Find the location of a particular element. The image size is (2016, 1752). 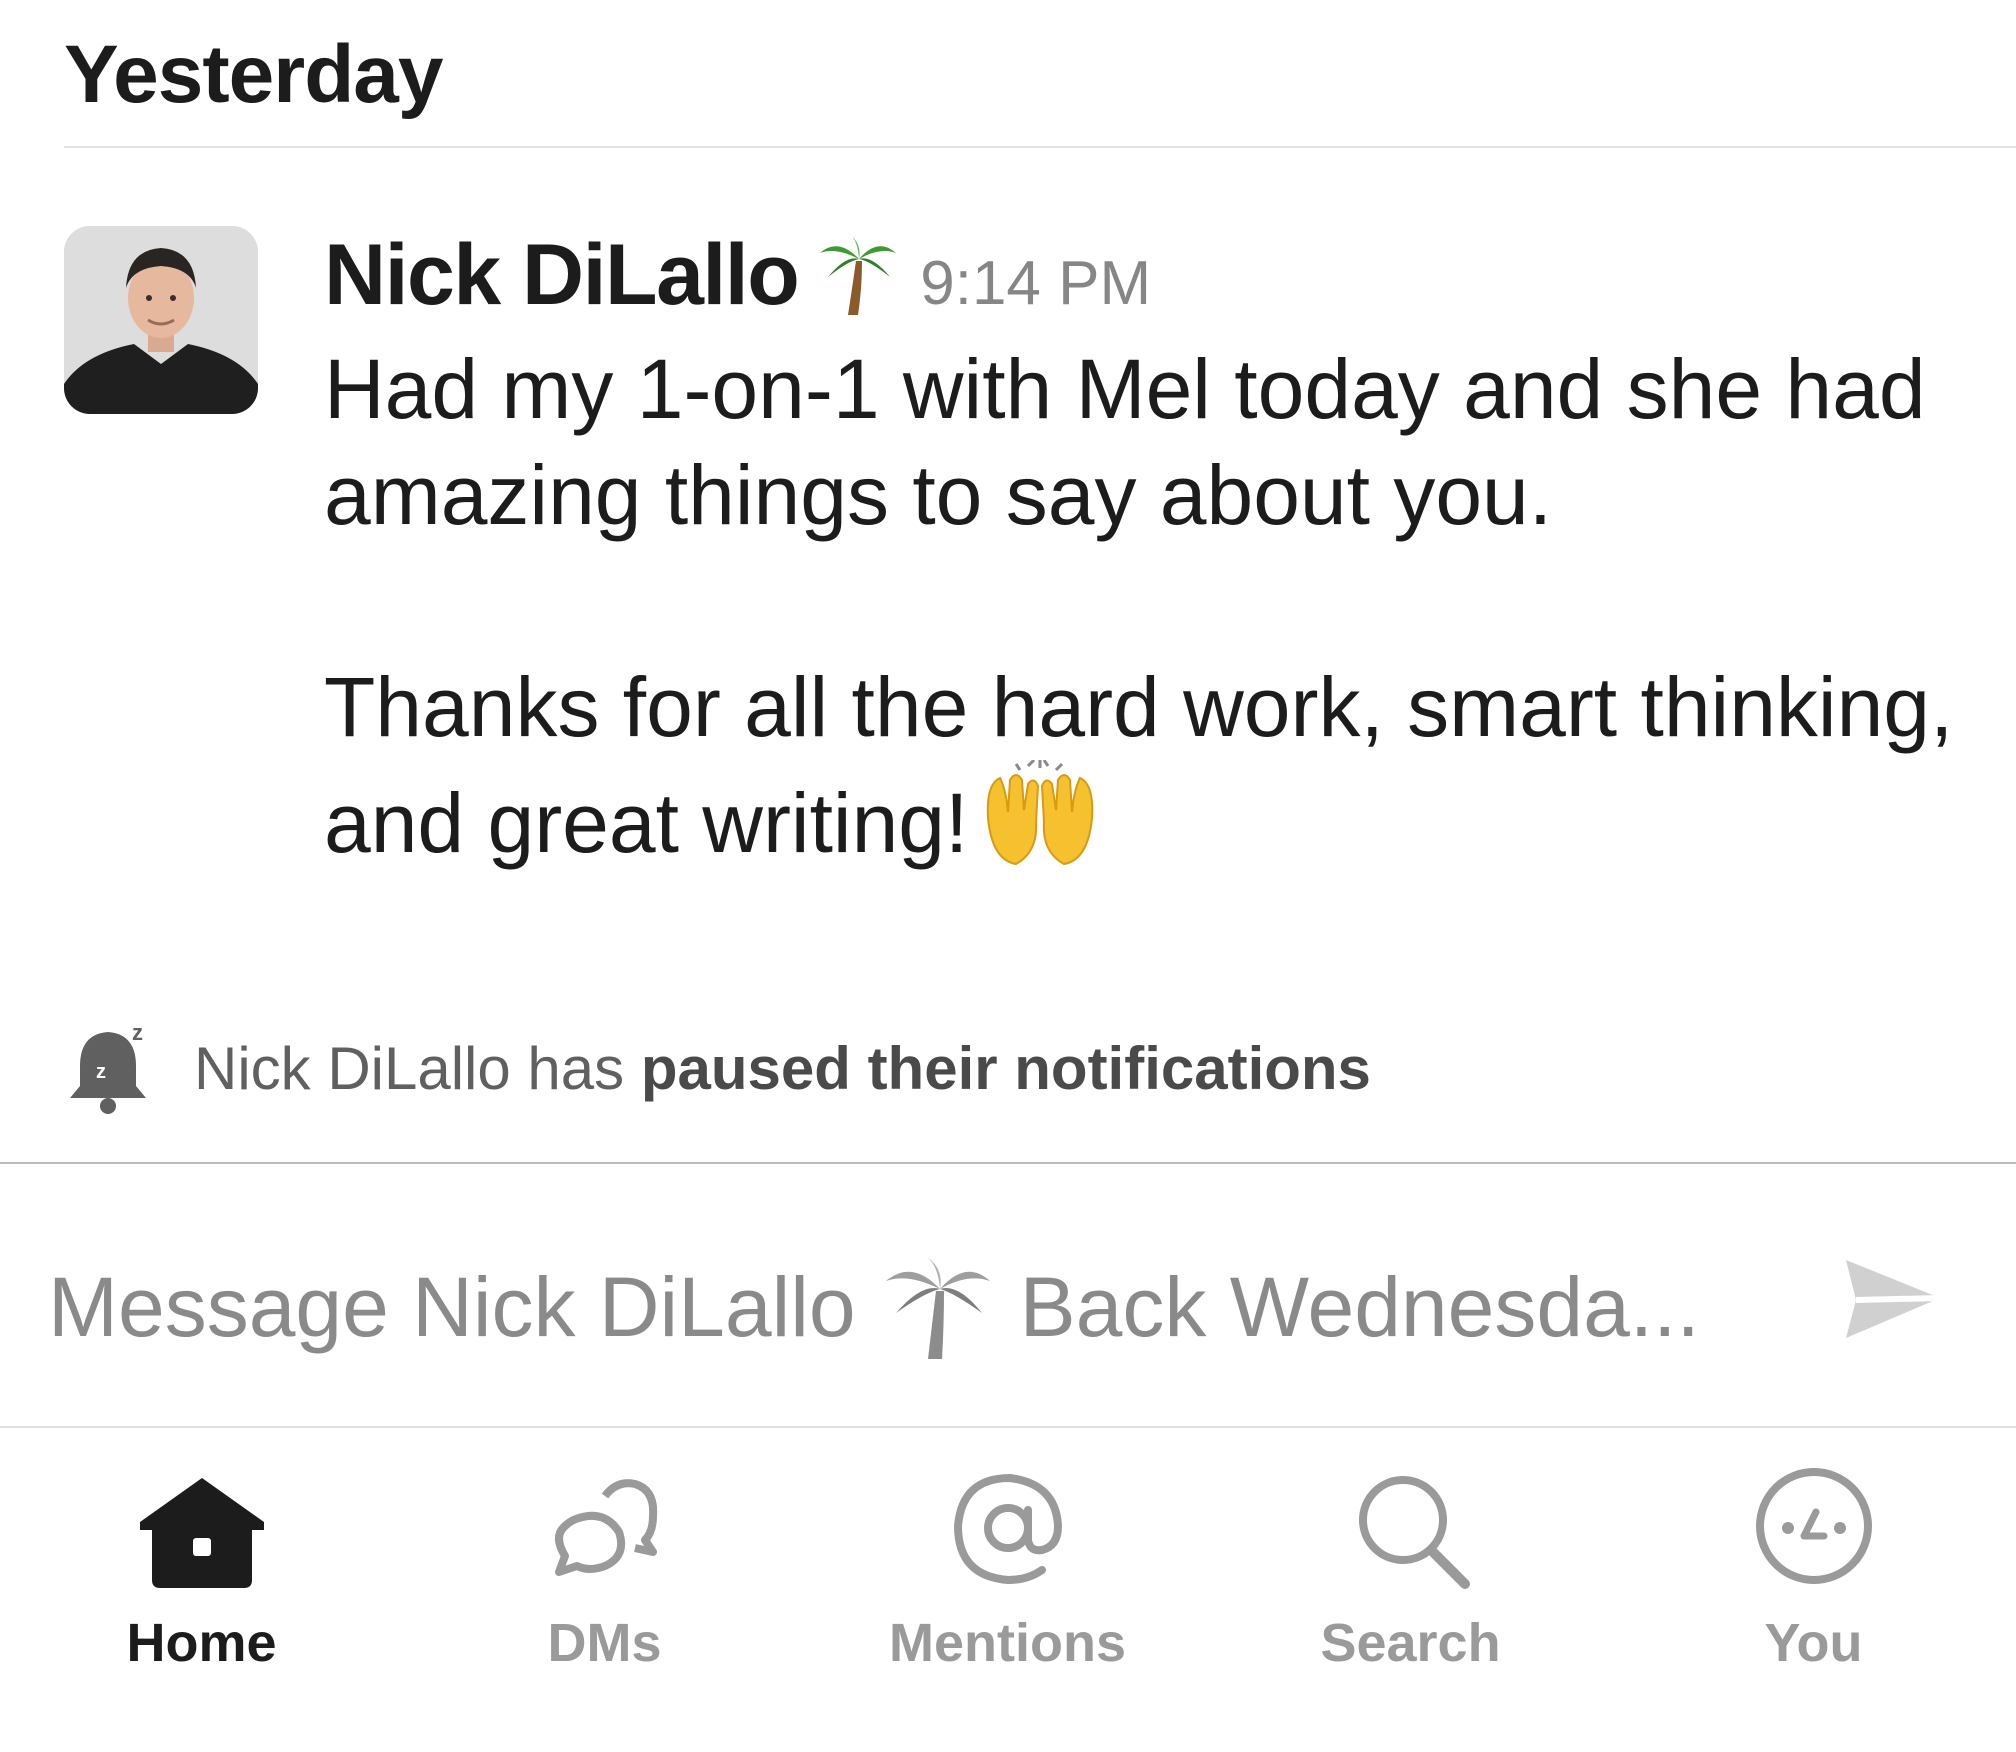

search-icon is located at coordinates (1414, 1532).